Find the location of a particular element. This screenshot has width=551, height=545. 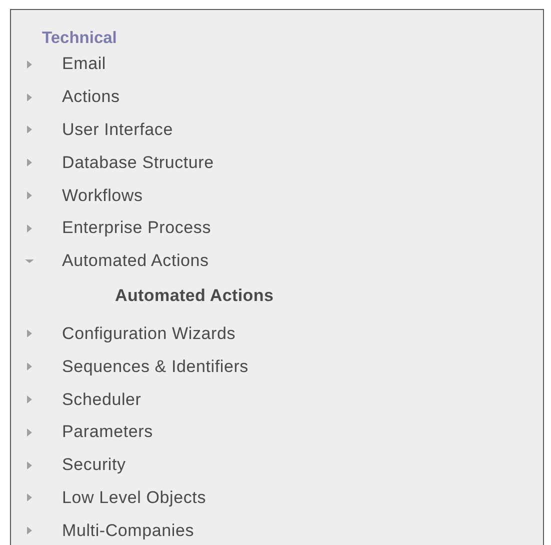

menu-item: Configuration Wizards is located at coordinates (149, 334).